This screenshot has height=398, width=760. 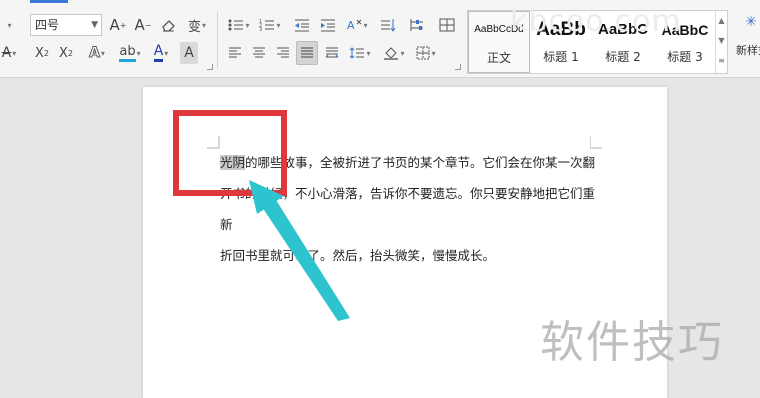 What do you see at coordinates (632, 342) in the screenshot?
I see `brand-watermark: 软件技巧` at bounding box center [632, 342].